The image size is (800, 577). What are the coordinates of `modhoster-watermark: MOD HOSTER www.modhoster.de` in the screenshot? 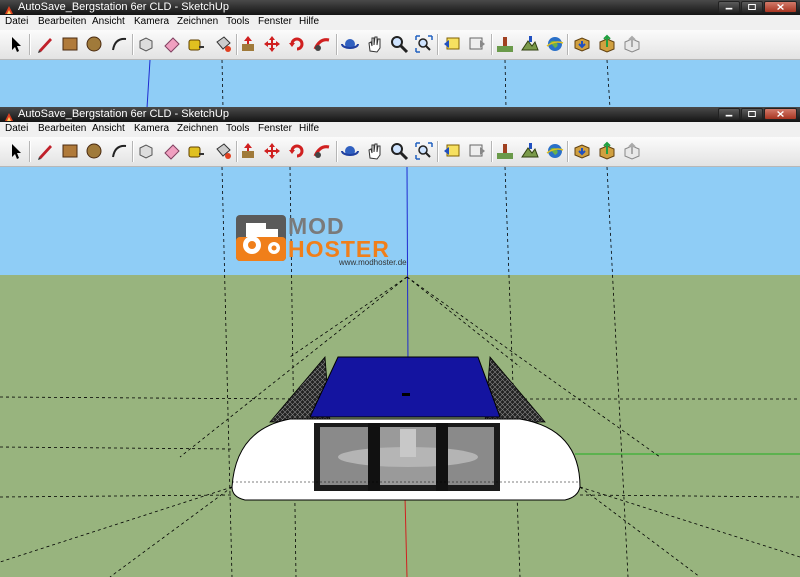 It's located at (321, 239).